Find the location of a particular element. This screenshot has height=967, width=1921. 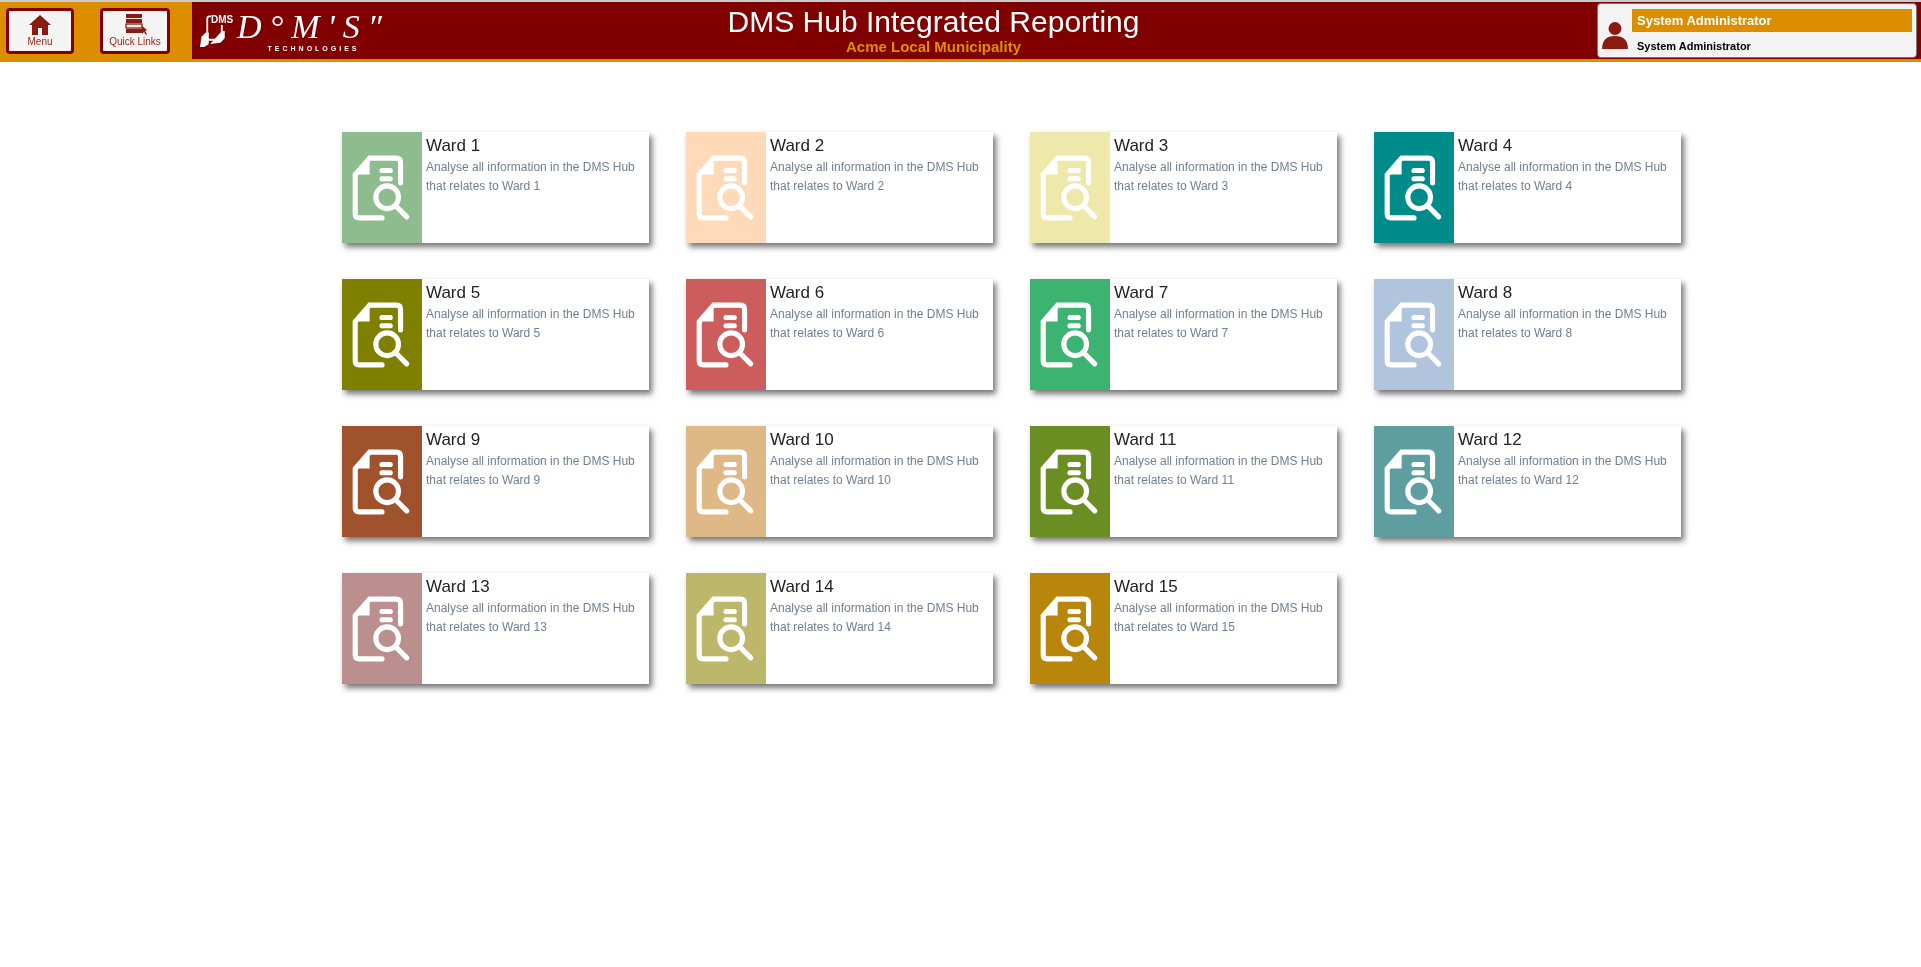

ward-card: Ward 15 Analyse all information in the DMS Hub that relates to Ward 15 is located at coordinates (1183, 628).